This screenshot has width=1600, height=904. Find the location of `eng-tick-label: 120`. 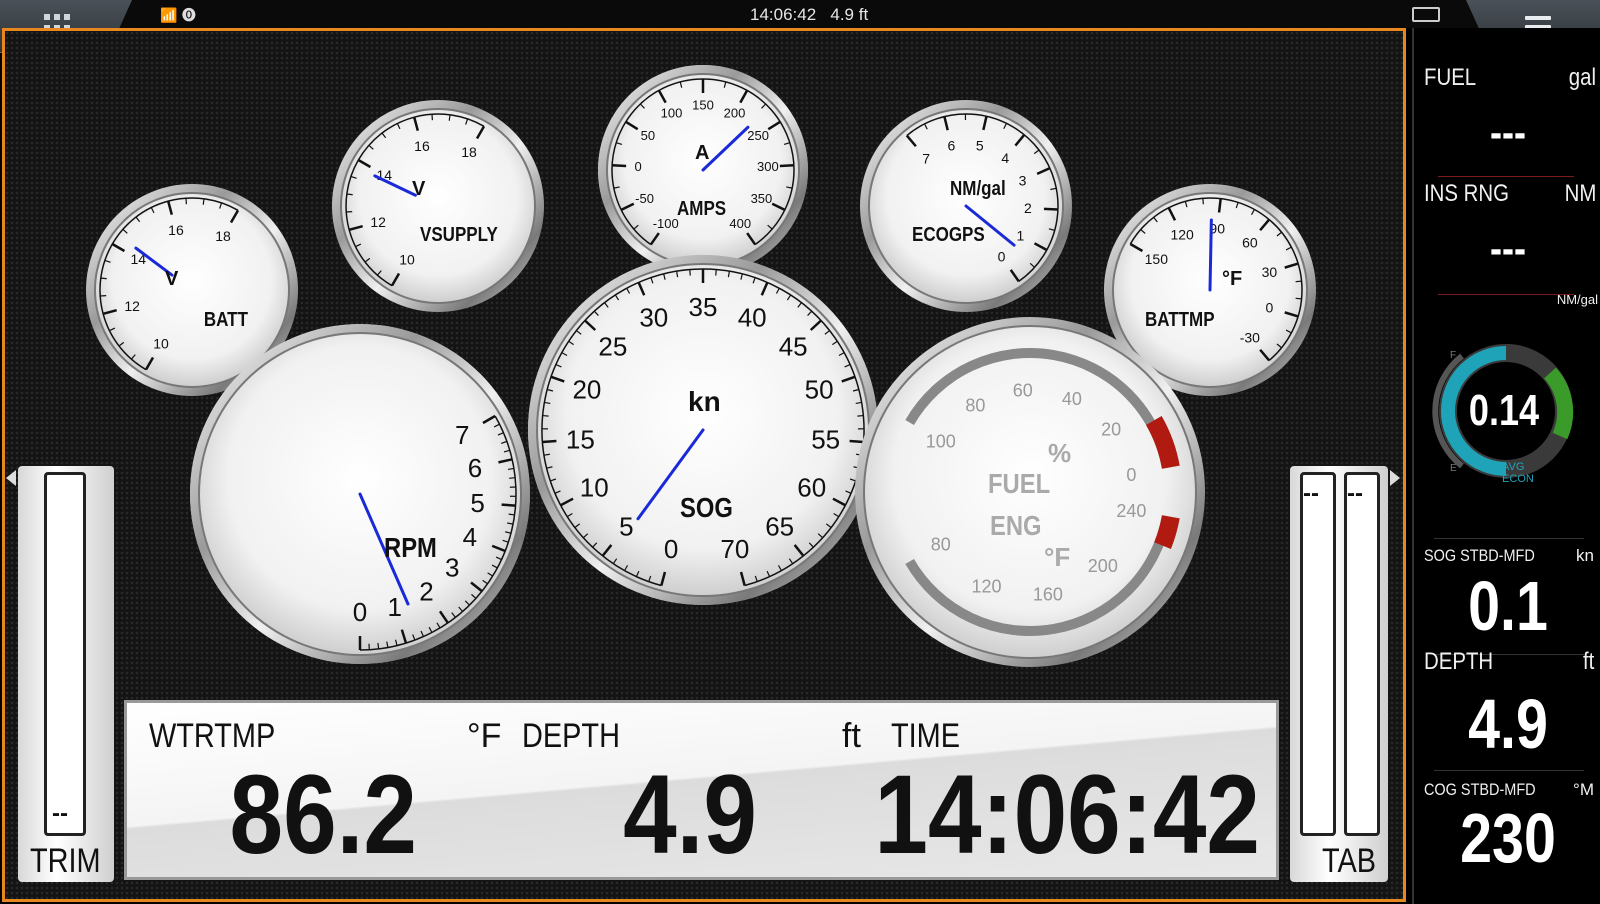

eng-tick-label: 120 is located at coordinates (986, 586).